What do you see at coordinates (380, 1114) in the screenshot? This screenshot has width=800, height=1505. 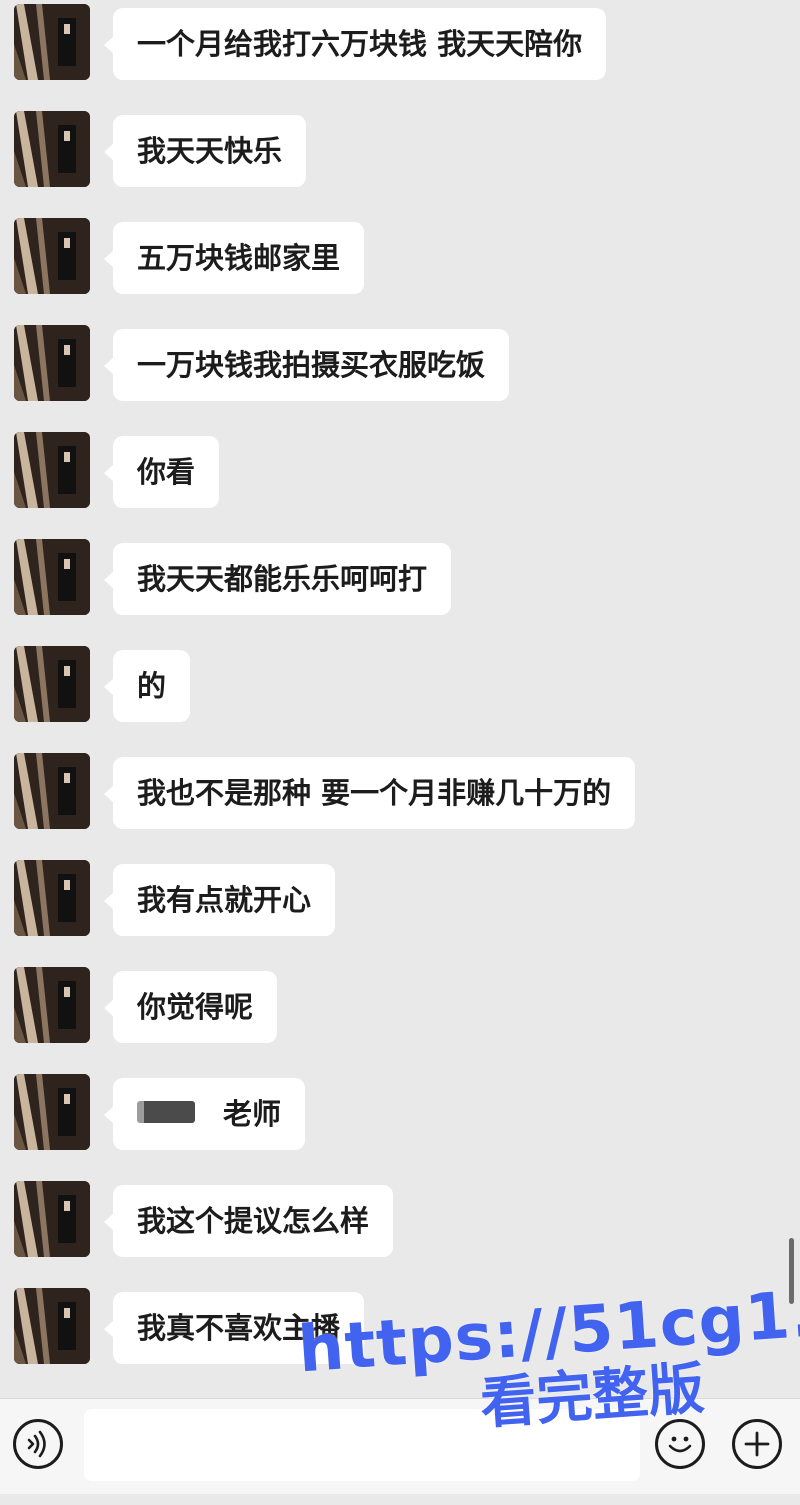 I see `message-row: 老师` at bounding box center [380, 1114].